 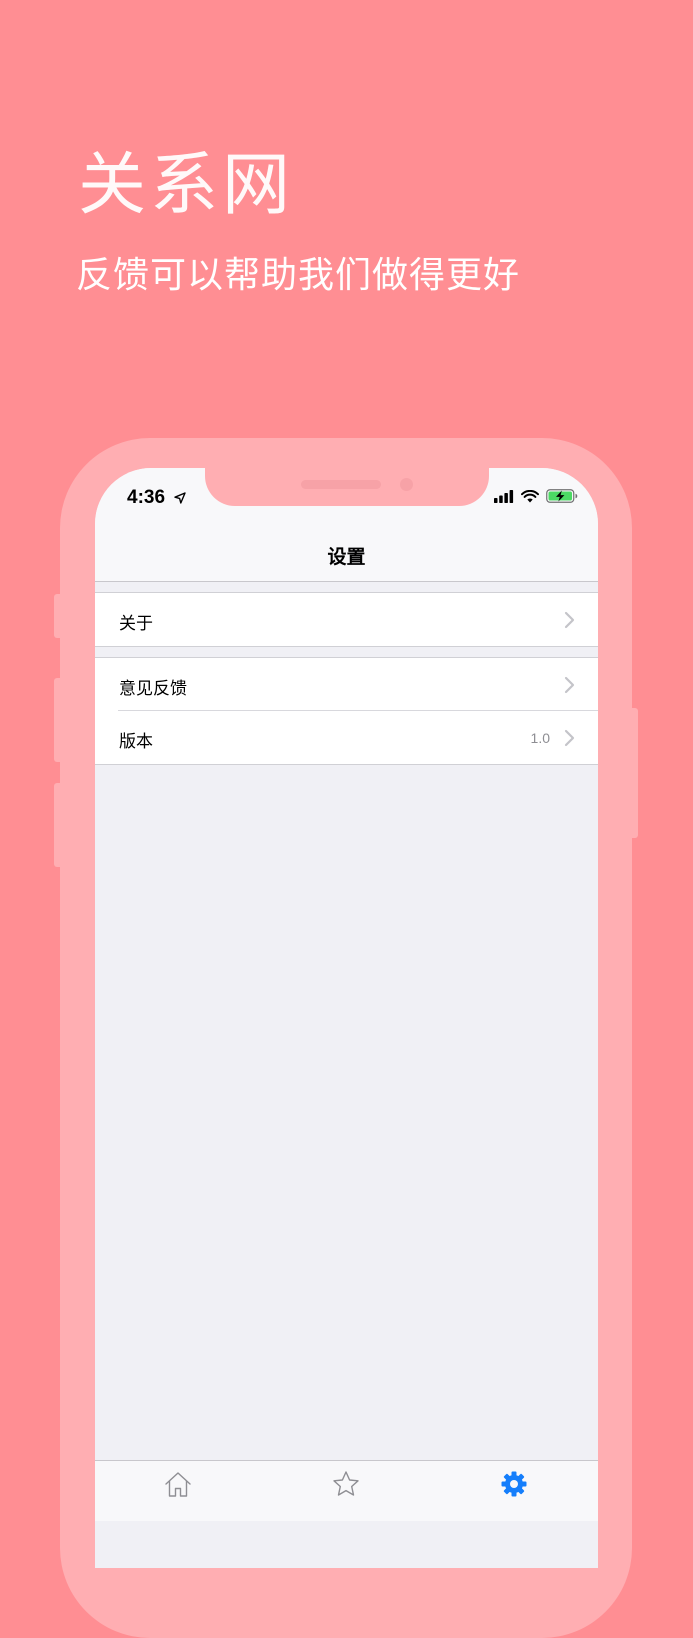 I want to click on phone-power-button, so click(x=634, y=773).